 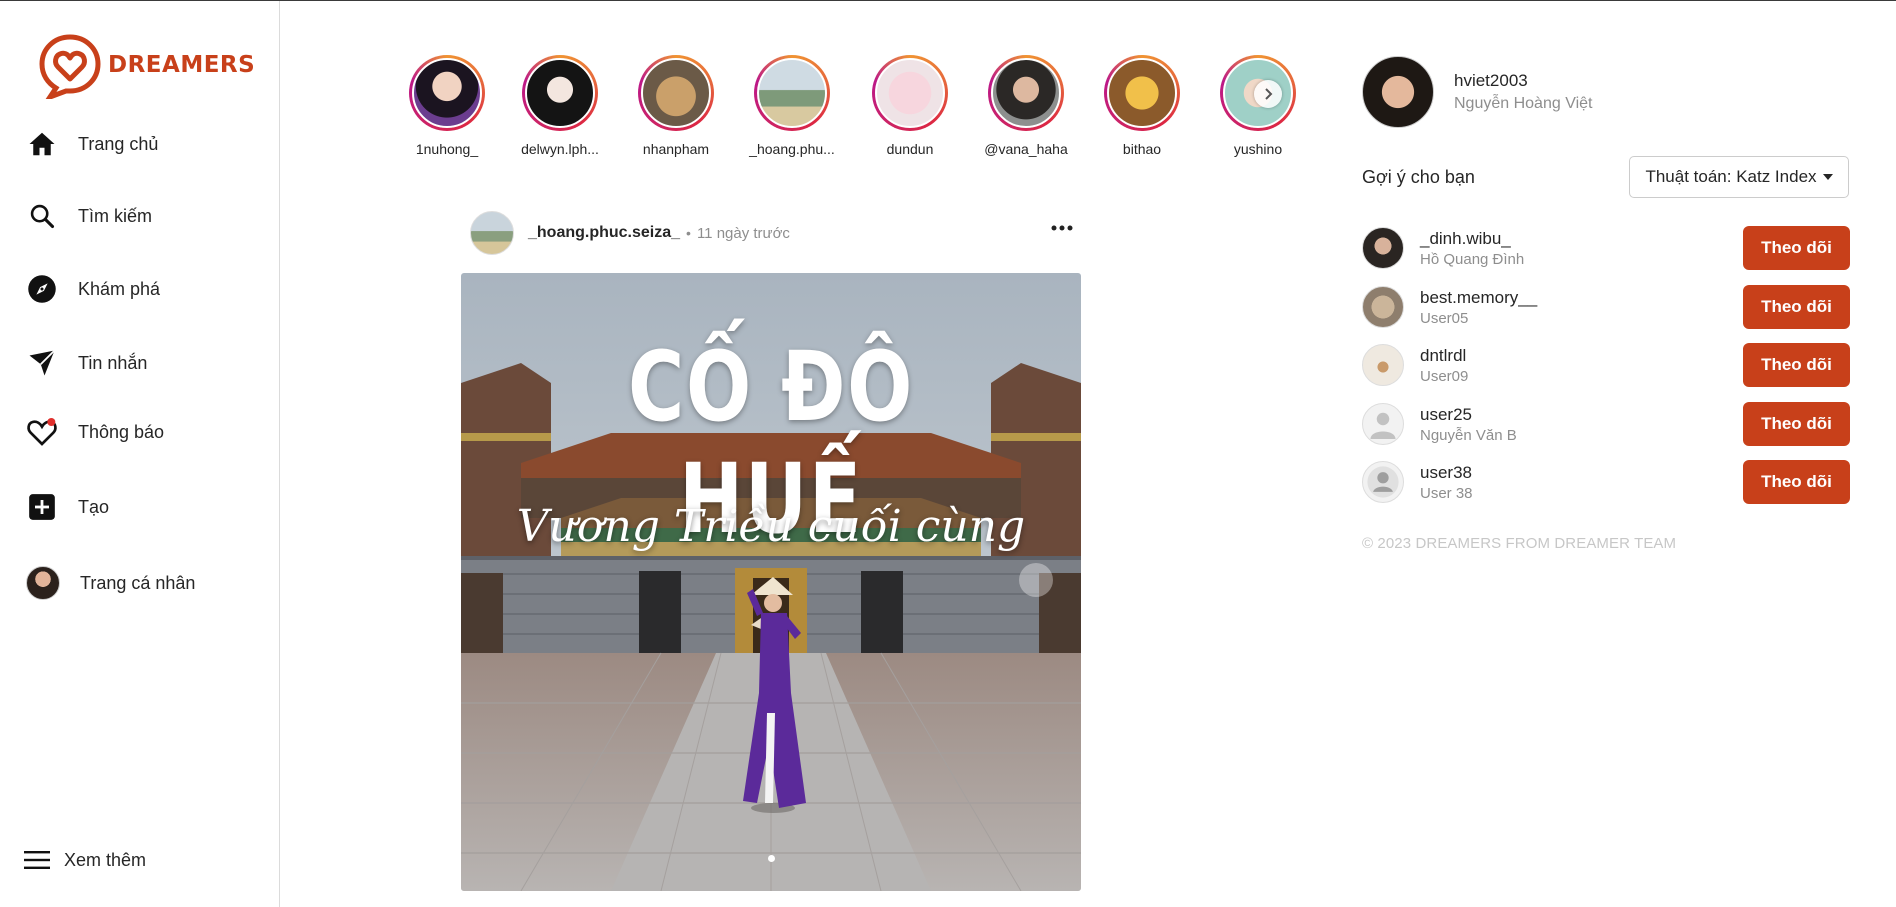 I want to click on nav-profile-label: Trang cá nhân, so click(x=138, y=582).